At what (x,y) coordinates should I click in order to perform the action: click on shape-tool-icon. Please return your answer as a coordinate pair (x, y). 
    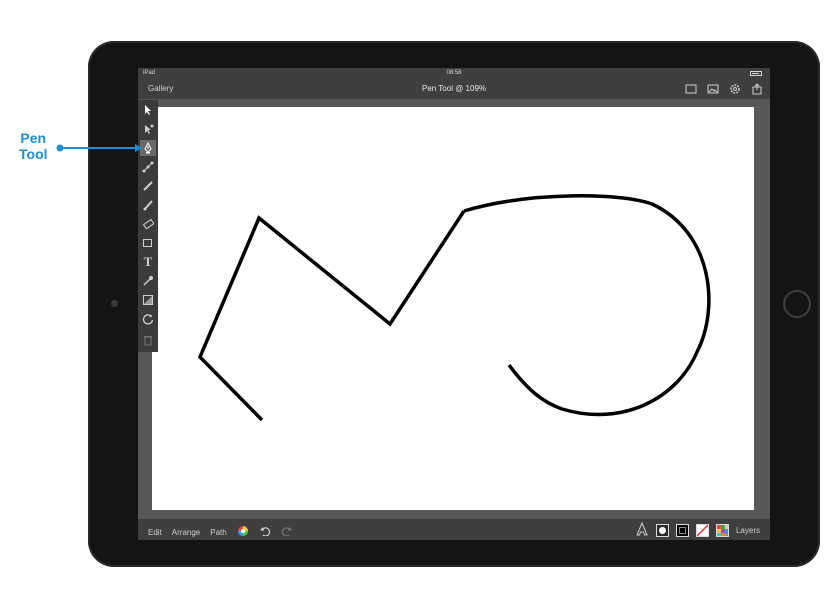
    Looking at the image, I should click on (148, 243).